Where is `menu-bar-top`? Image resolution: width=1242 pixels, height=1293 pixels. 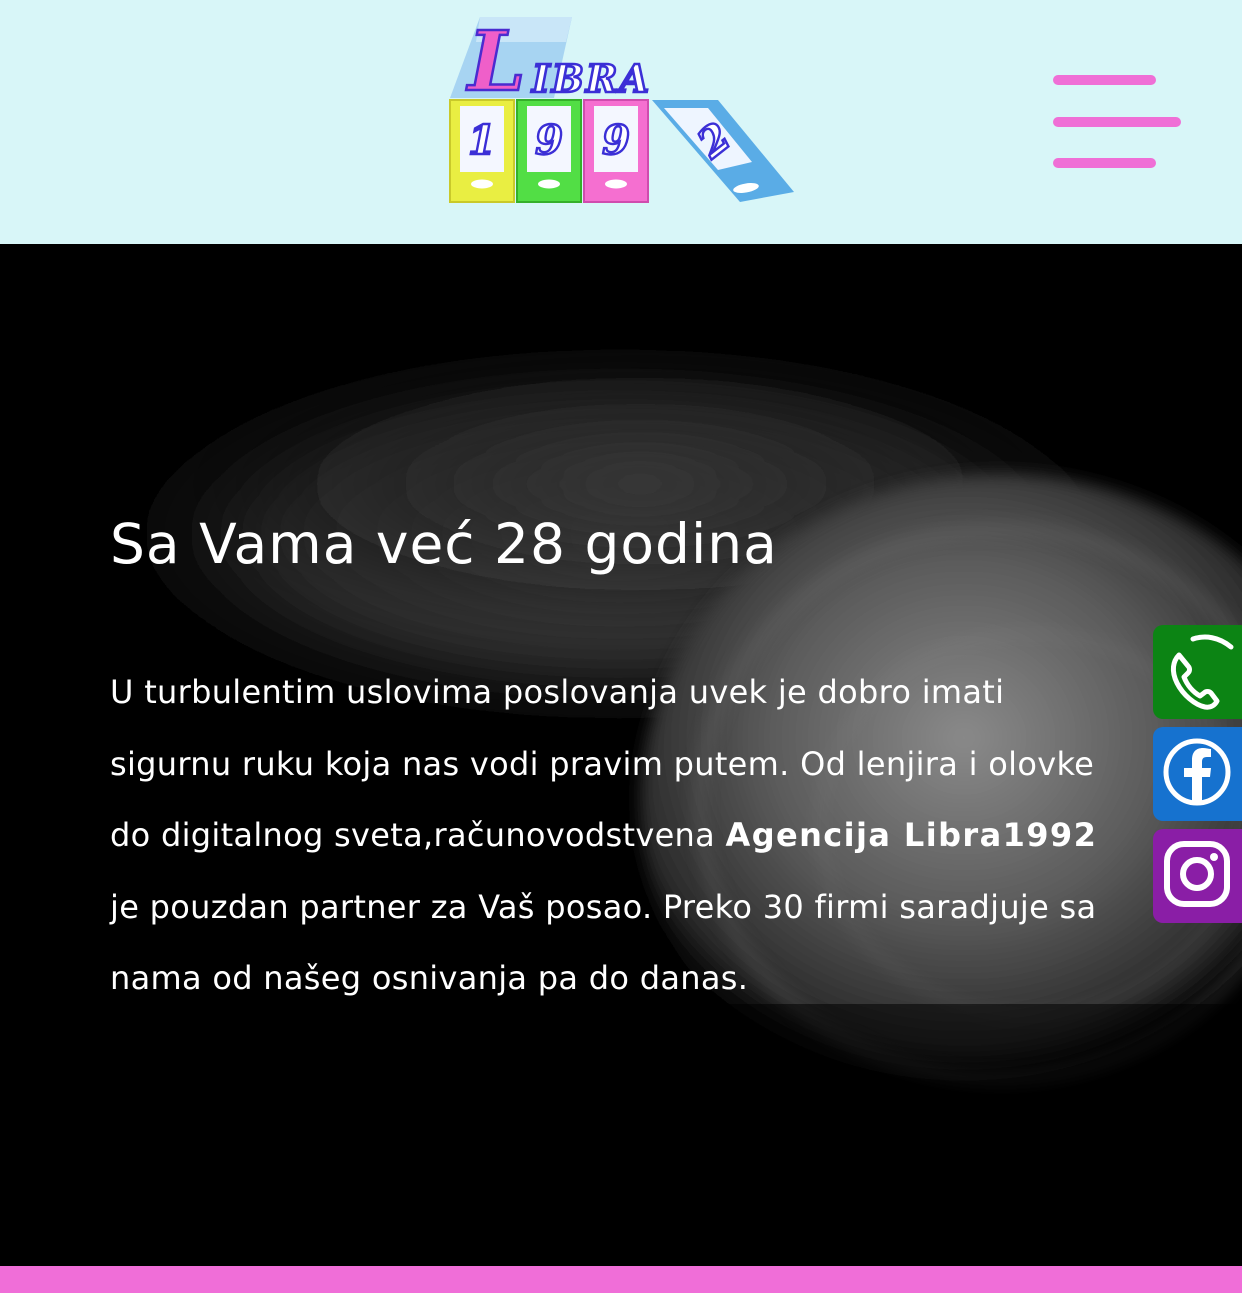 menu-bar-top is located at coordinates (1104, 80).